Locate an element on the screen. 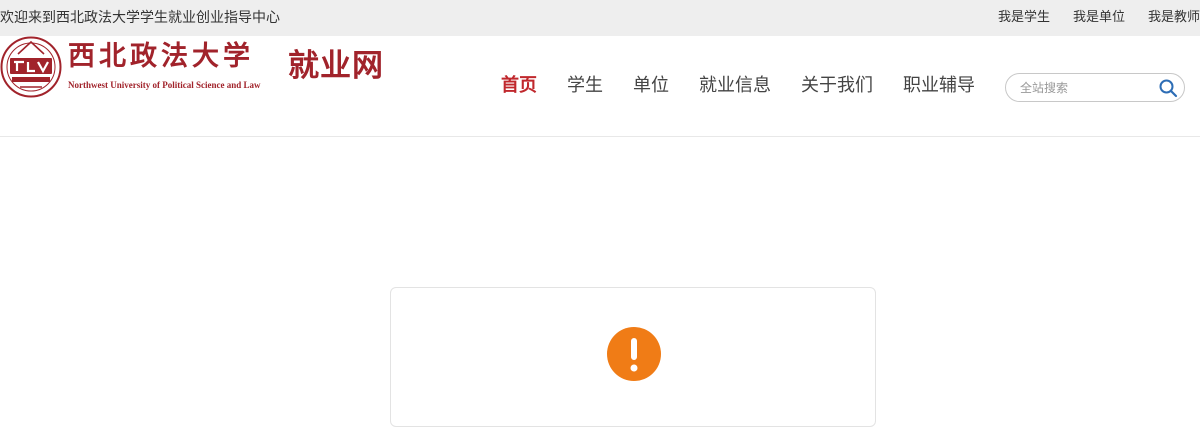  nav-career-guidance: 职业辅导 is located at coordinates (939, 86).